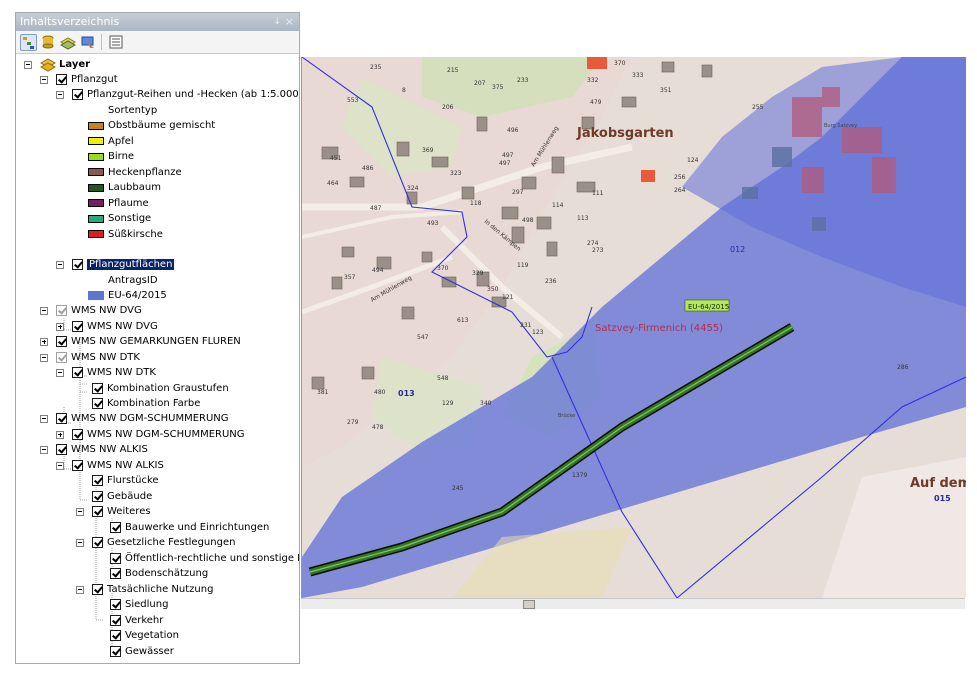 This screenshot has width=977, height=682. Describe the element at coordinates (90, 357) in the screenshot. I see `tree-row-dtk: WMS NW DTK` at that location.